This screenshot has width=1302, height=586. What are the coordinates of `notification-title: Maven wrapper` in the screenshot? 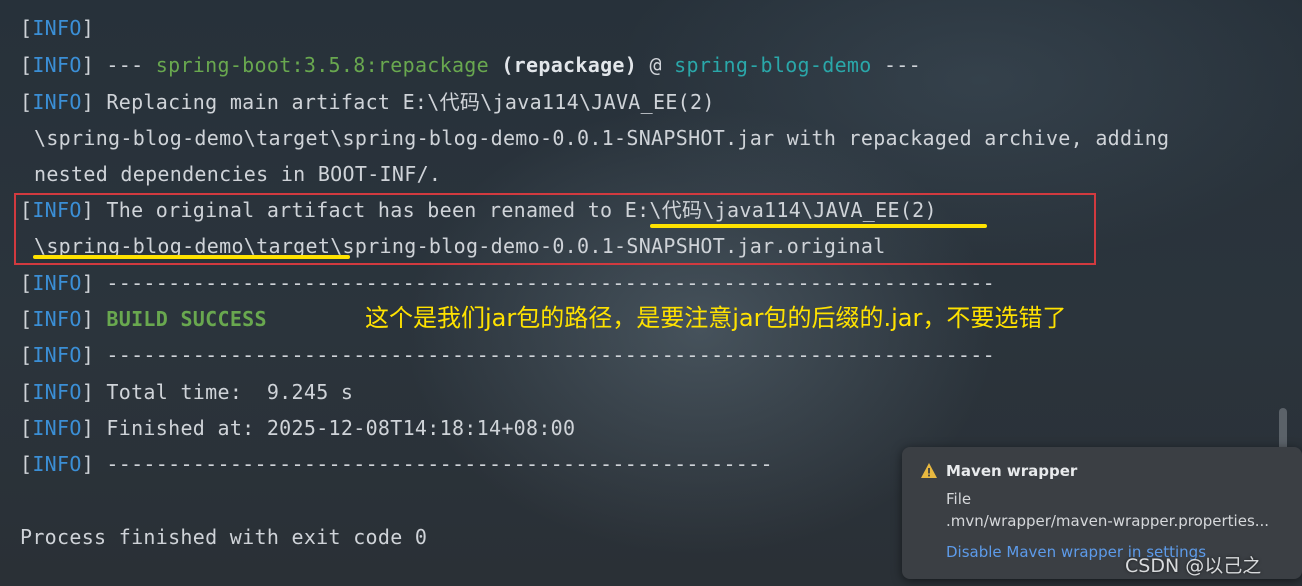 It's located at (1012, 471).